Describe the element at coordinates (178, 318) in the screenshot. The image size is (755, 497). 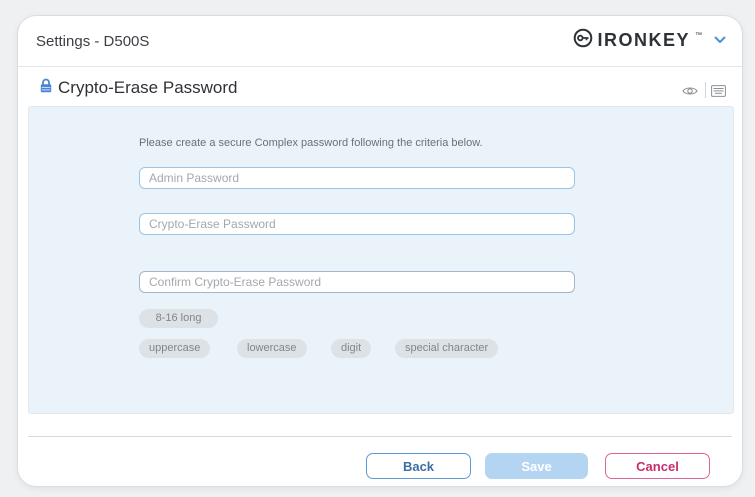
I see `criteria-length-badge: 8-16 long` at that location.